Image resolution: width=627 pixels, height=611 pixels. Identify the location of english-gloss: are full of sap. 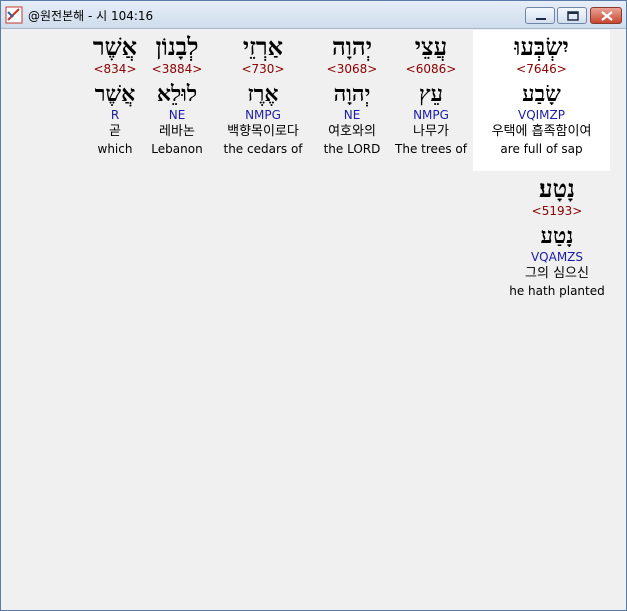
(541, 149).